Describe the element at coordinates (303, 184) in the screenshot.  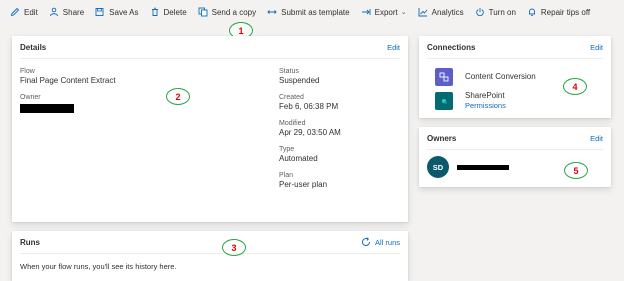
I see `plan-value: Per-user plan` at that location.